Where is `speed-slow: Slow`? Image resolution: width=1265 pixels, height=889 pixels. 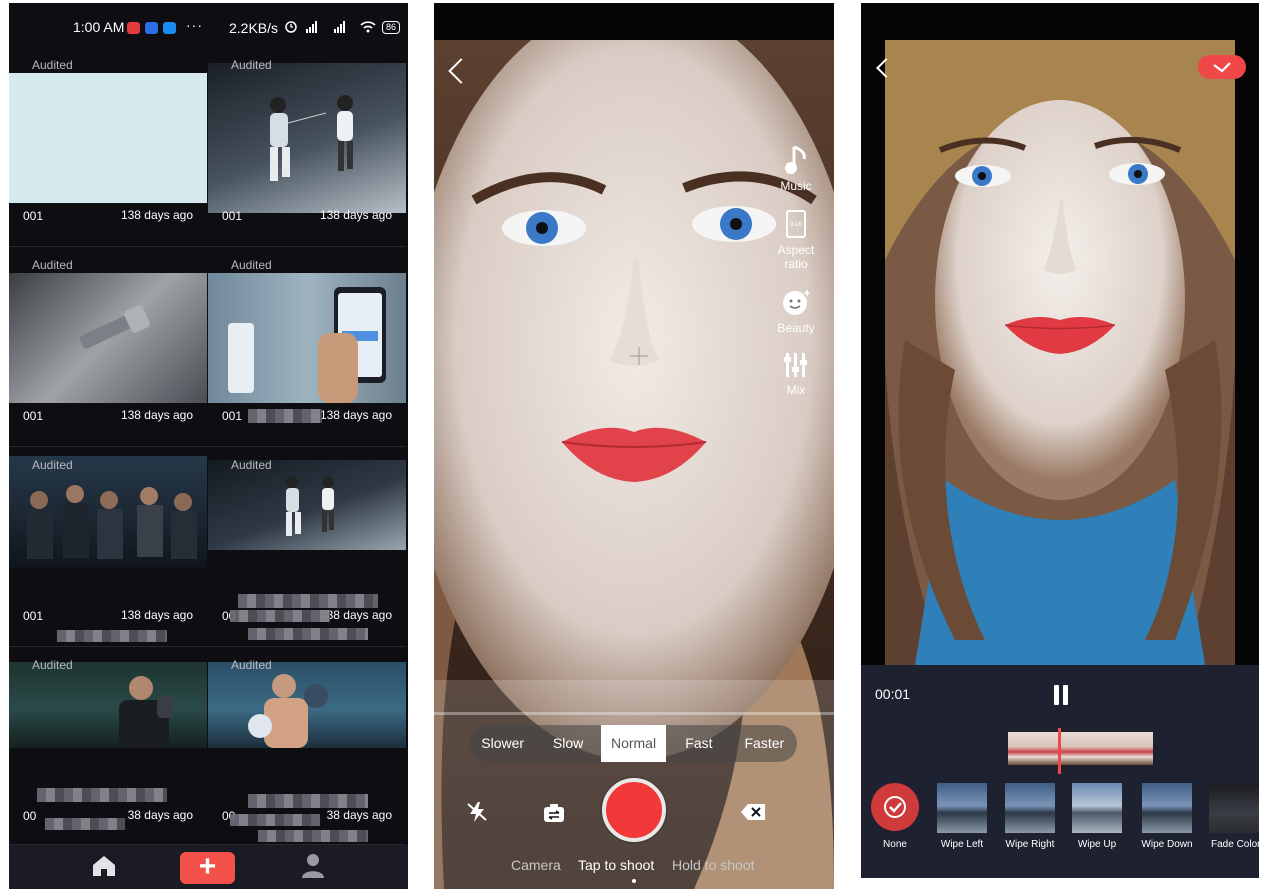 speed-slow: Slow is located at coordinates (567, 743).